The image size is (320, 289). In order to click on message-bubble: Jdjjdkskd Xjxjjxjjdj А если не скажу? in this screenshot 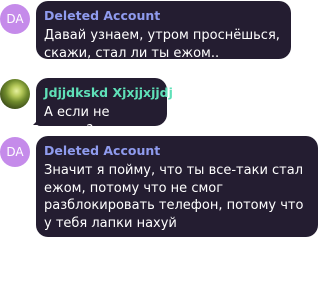, I will do `click(104, 108)`.